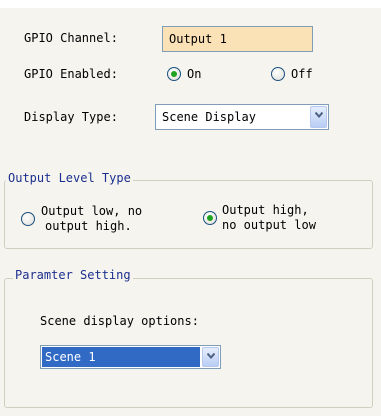 This screenshot has height=416, width=381. I want to click on scene-display-options-label: Scene display options:, so click(119, 321).